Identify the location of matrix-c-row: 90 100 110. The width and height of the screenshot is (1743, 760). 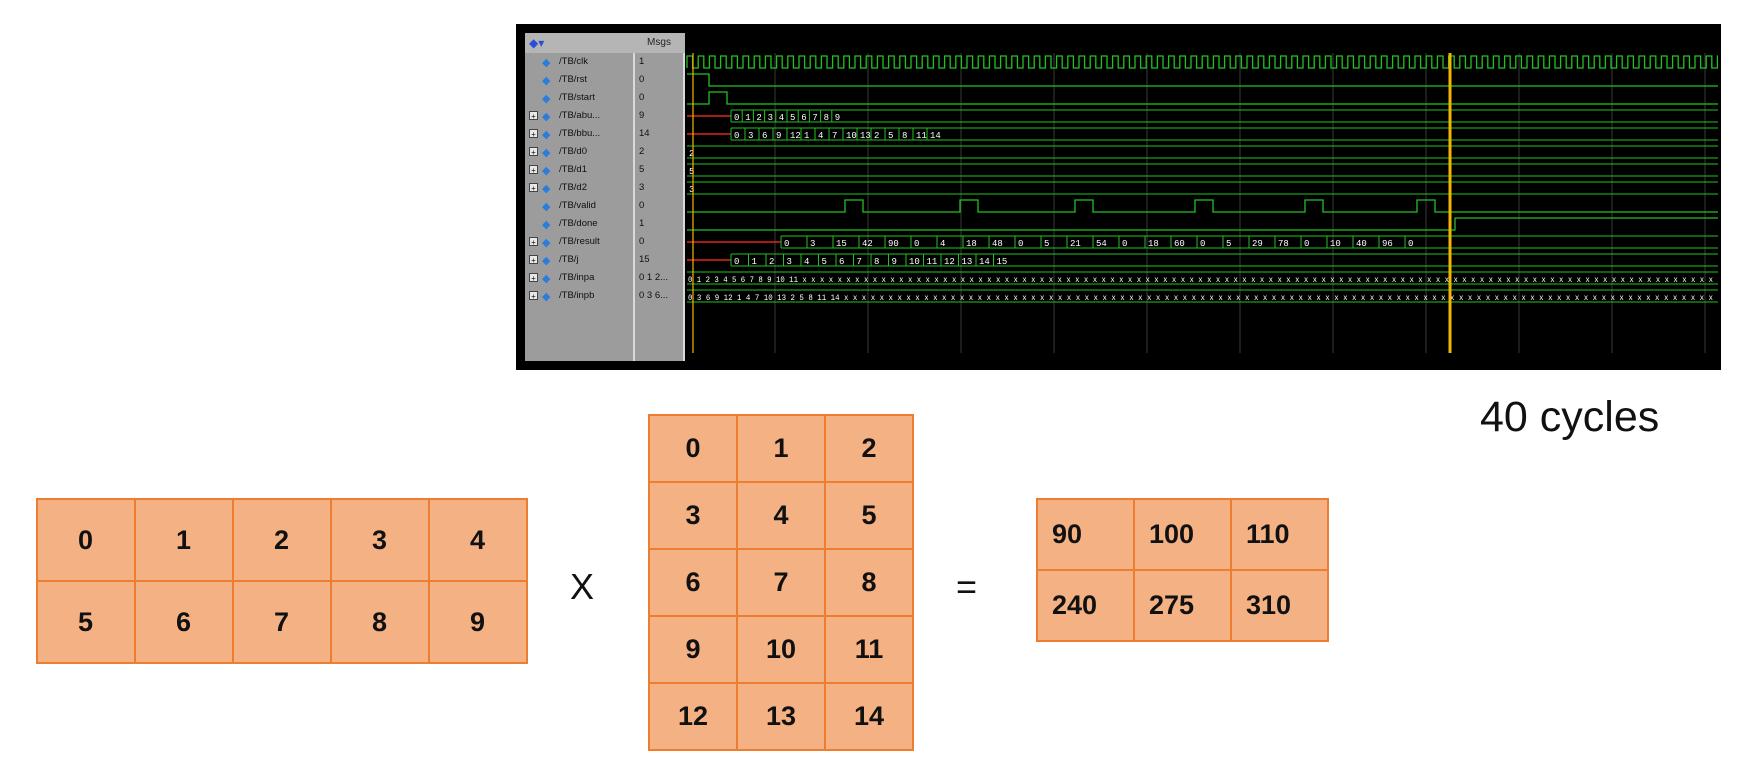
(1182, 534).